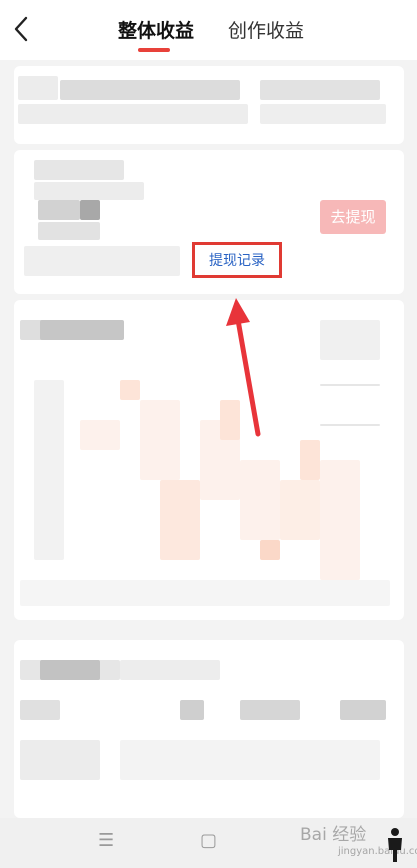  I want to click on menu-icon: ☰, so click(106, 840).